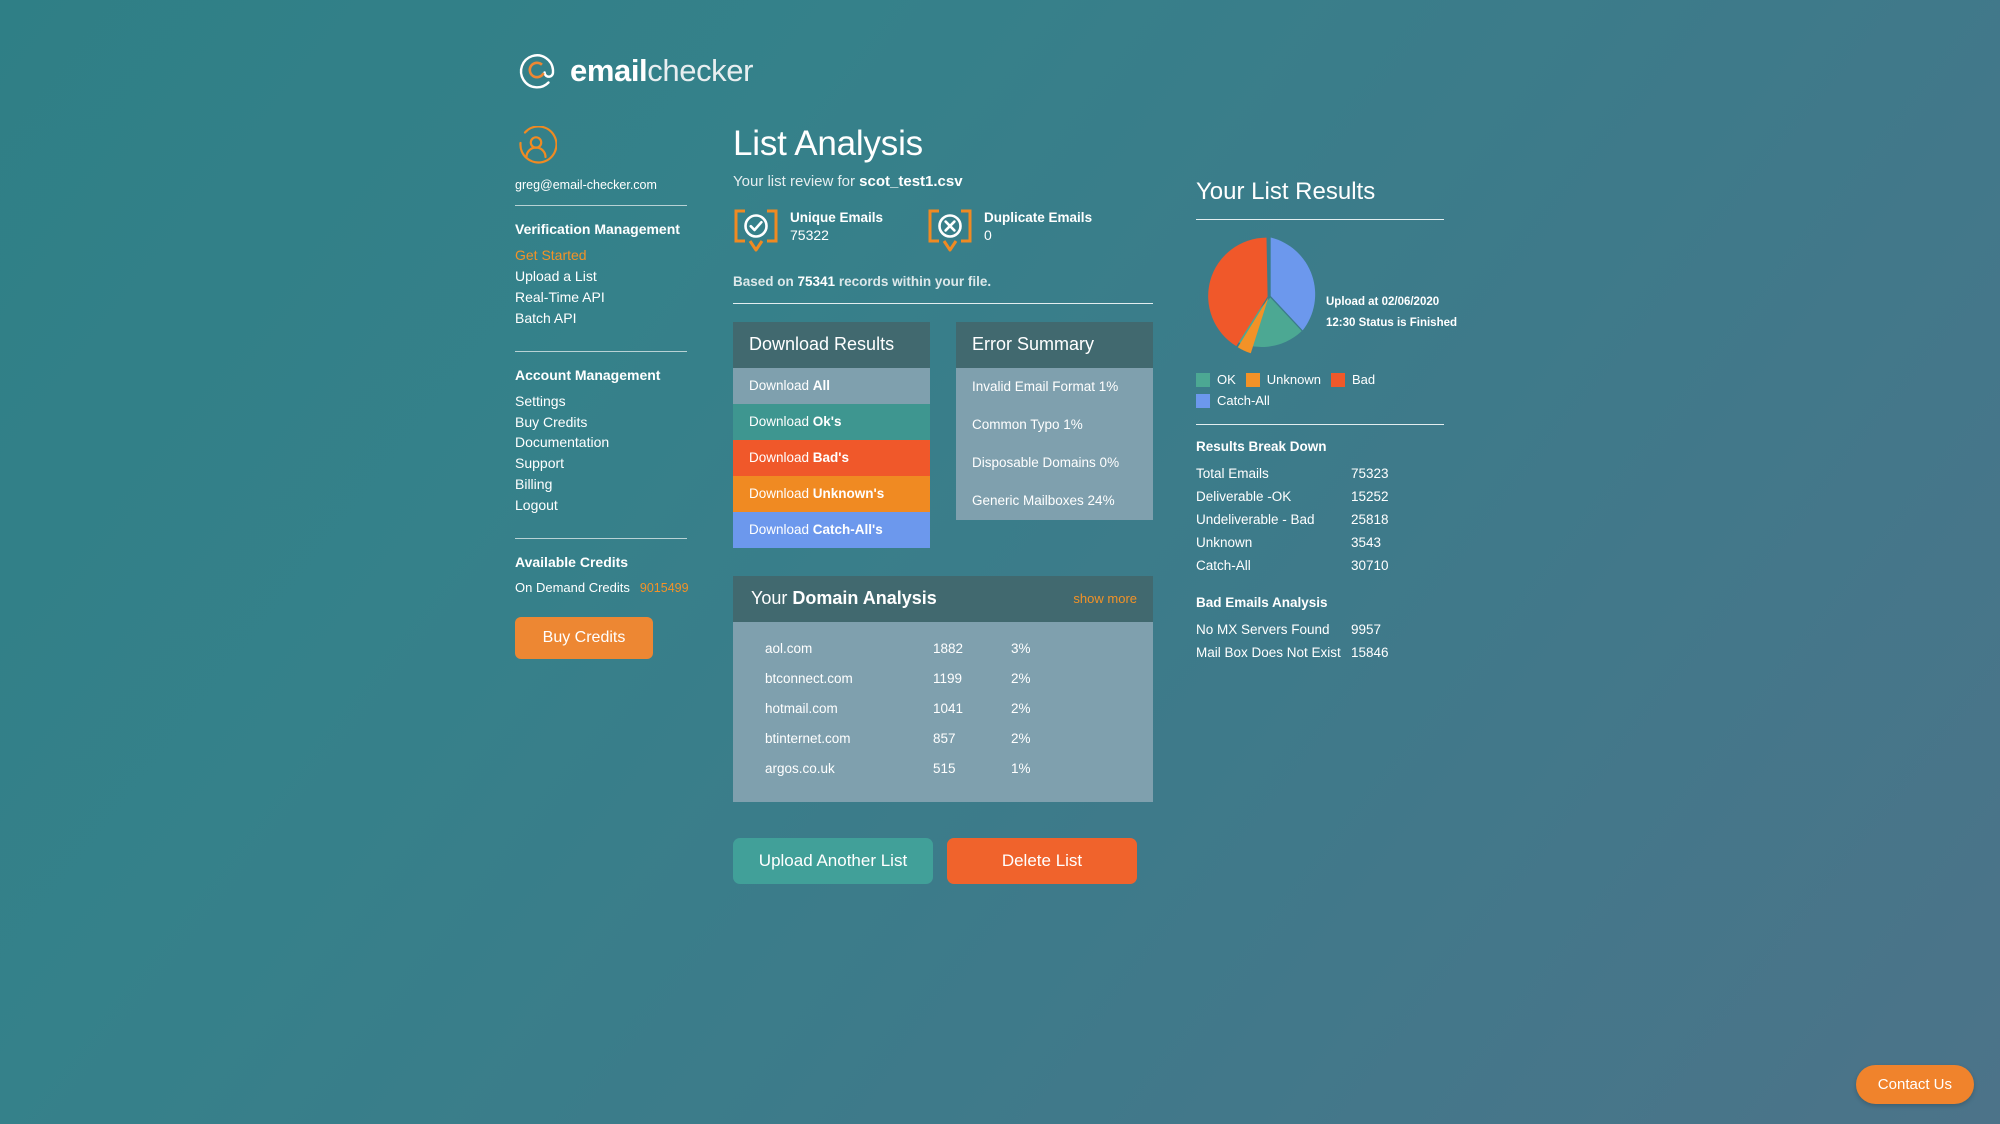 The height and width of the screenshot is (1124, 2000). I want to click on bad-row-mailbox-not-exist: Mail Box Does Not Exist 15846, so click(1320, 652).